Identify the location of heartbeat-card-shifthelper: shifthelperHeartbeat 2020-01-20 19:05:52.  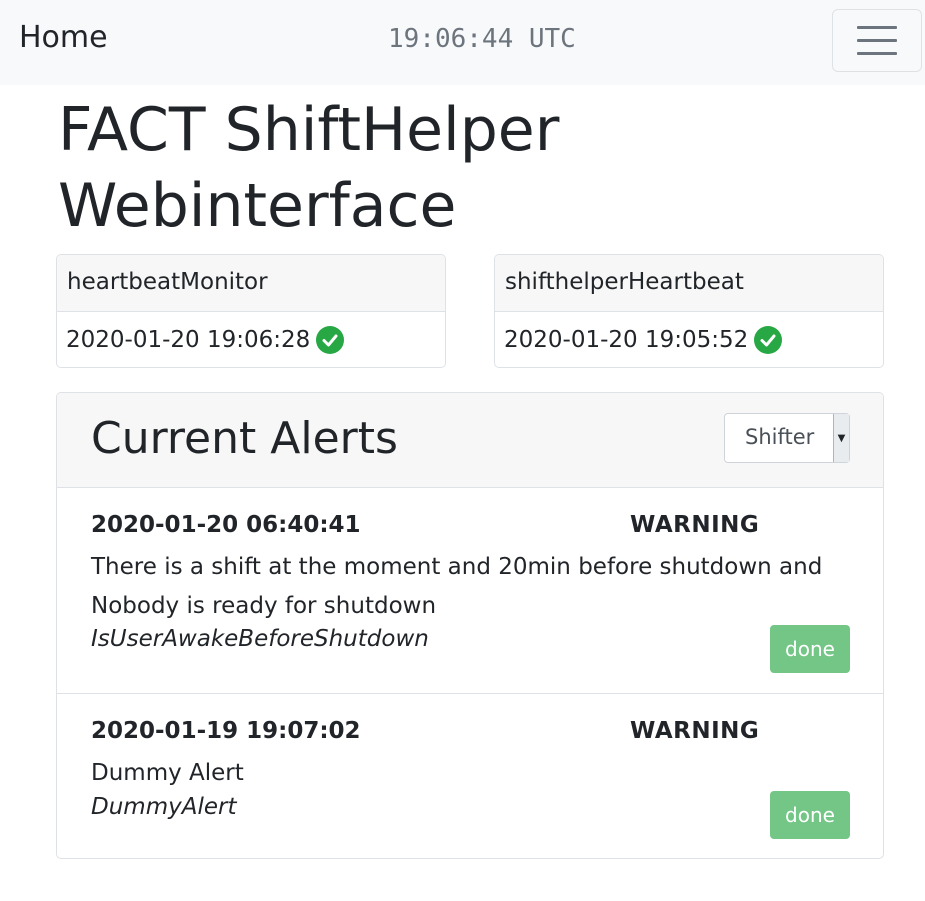
(689, 311).